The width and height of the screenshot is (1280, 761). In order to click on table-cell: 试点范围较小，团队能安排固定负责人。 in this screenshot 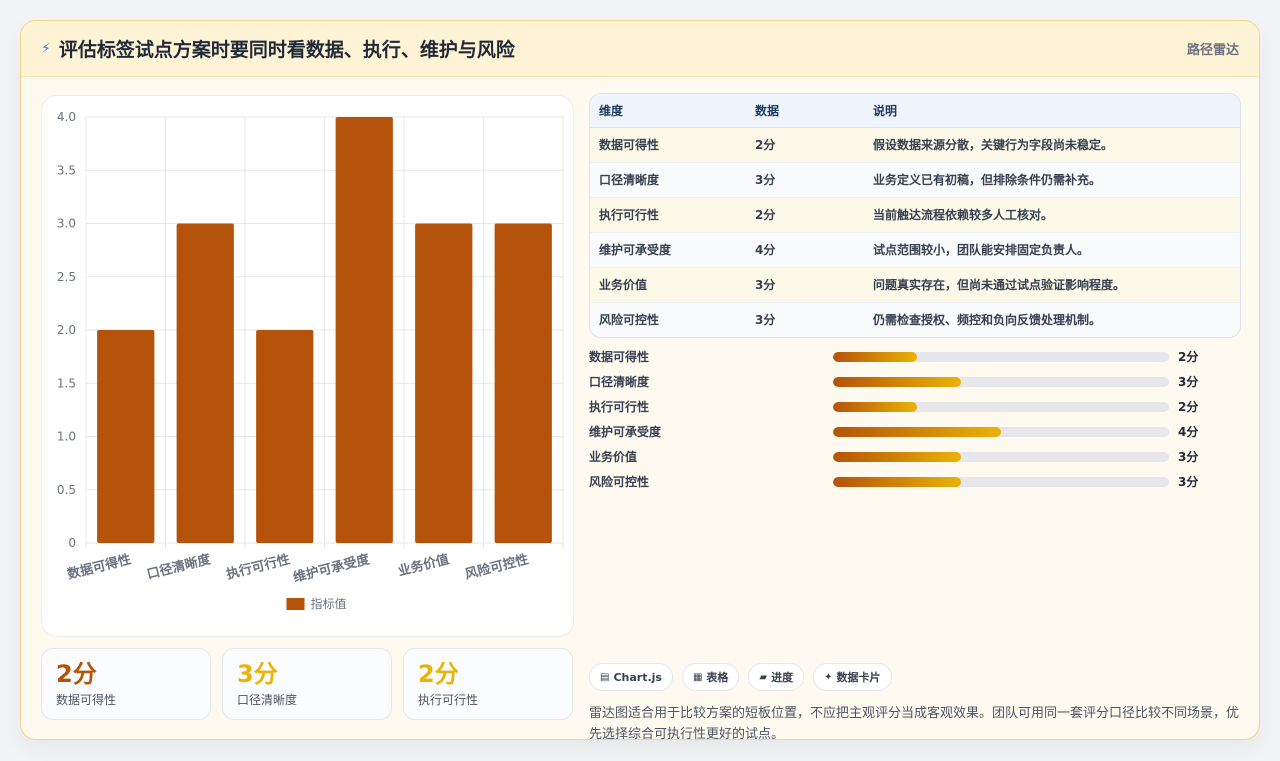, I will do `click(1052, 250)`.